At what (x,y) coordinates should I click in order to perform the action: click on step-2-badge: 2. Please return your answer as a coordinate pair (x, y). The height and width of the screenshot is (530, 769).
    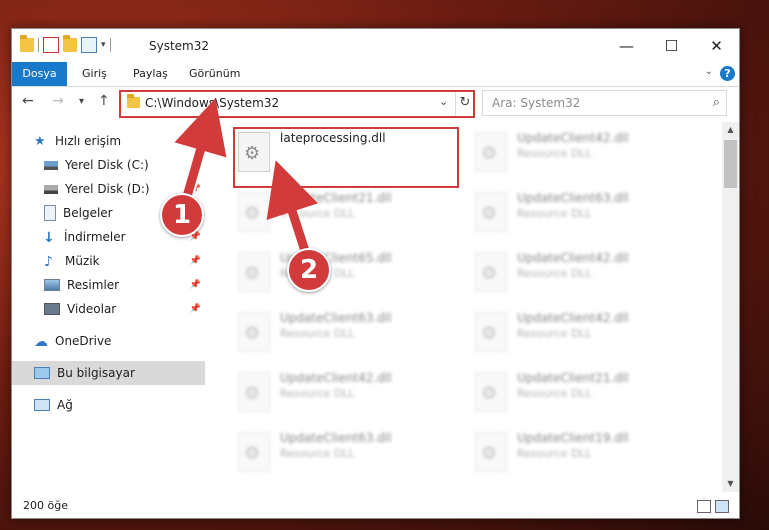
    Looking at the image, I should click on (309, 270).